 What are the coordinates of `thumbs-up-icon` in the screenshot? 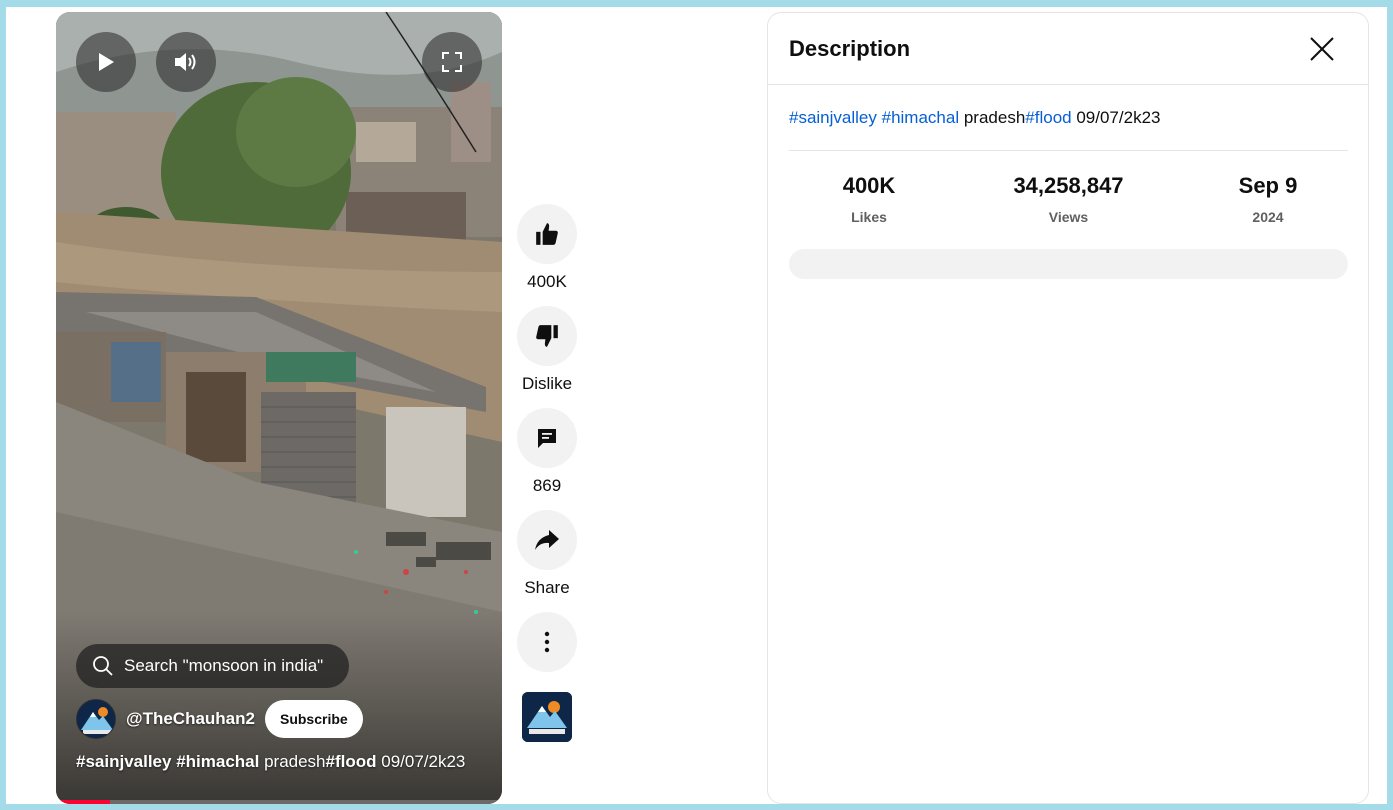 It's located at (547, 234).